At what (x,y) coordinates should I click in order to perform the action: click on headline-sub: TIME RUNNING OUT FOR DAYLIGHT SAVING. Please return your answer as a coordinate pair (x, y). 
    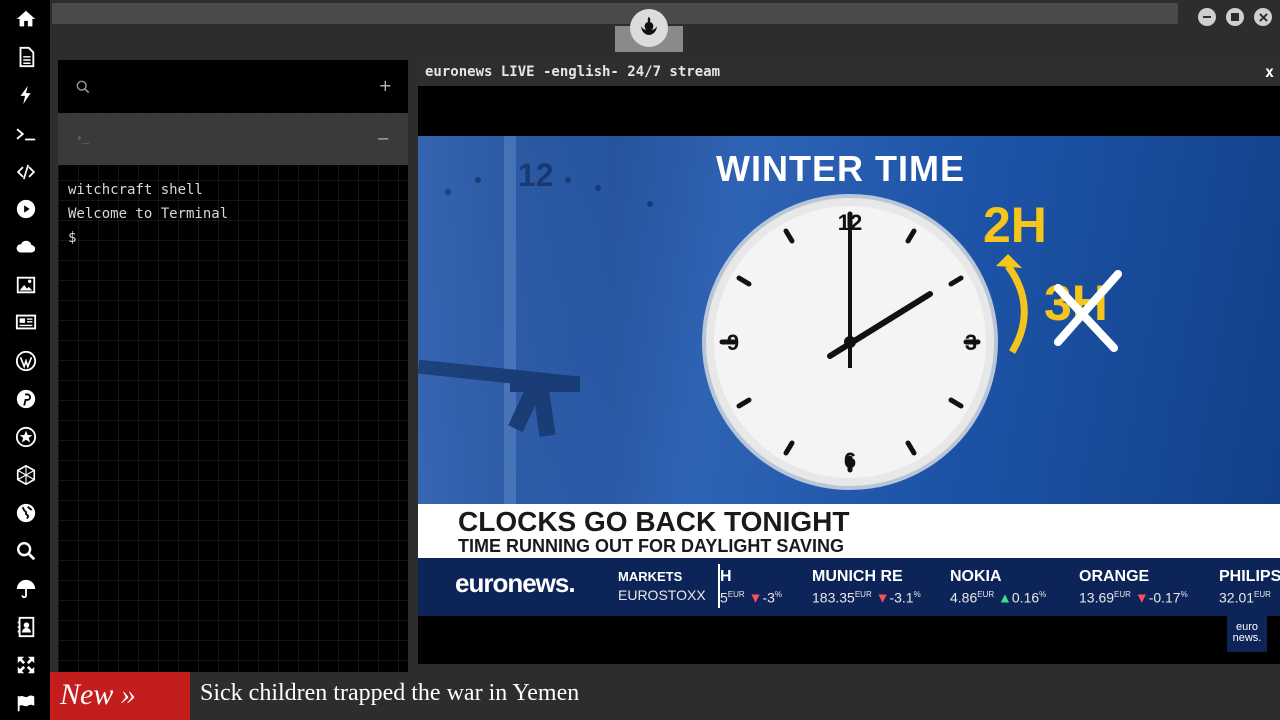
    Looking at the image, I should click on (651, 546).